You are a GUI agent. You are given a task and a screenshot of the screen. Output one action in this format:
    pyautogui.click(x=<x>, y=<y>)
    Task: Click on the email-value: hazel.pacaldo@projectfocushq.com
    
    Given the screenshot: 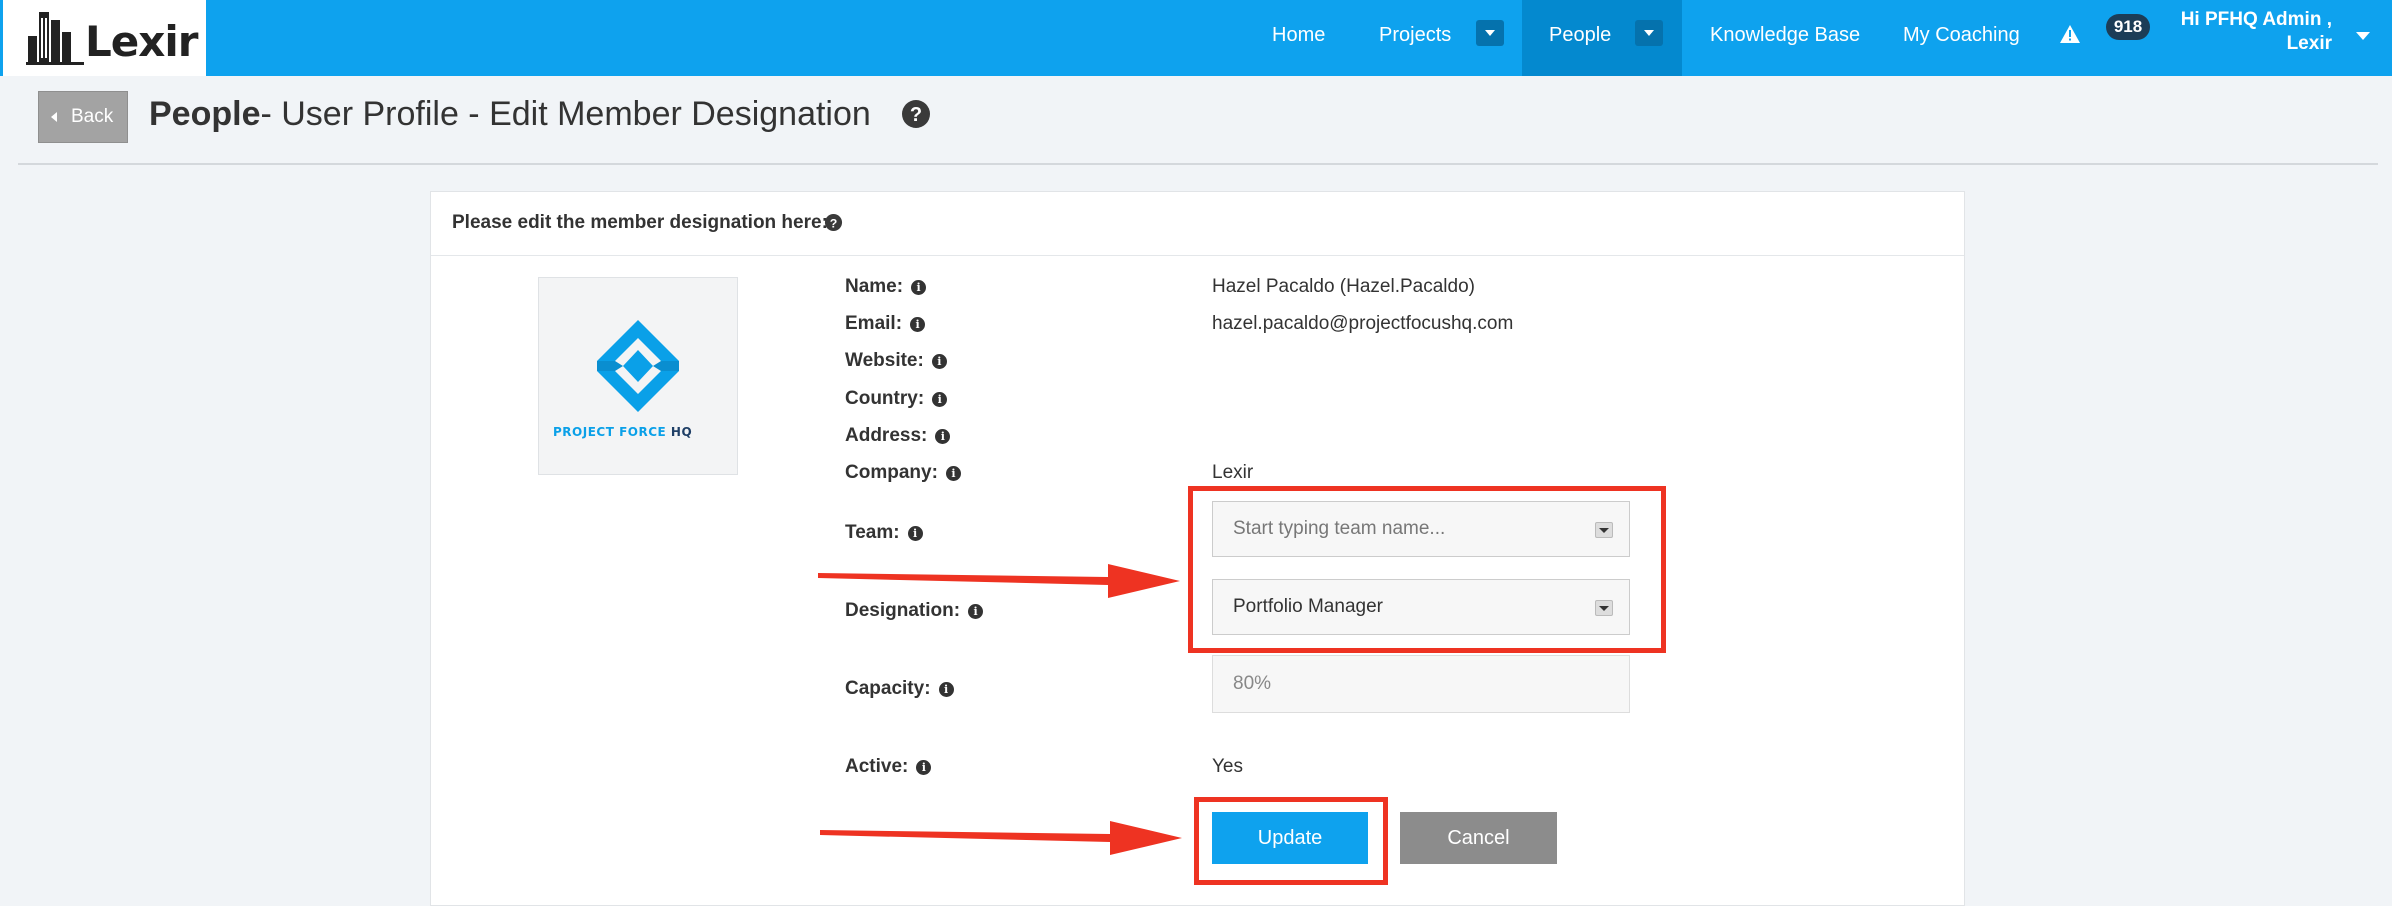 What is the action you would take?
    pyautogui.click(x=1363, y=323)
    